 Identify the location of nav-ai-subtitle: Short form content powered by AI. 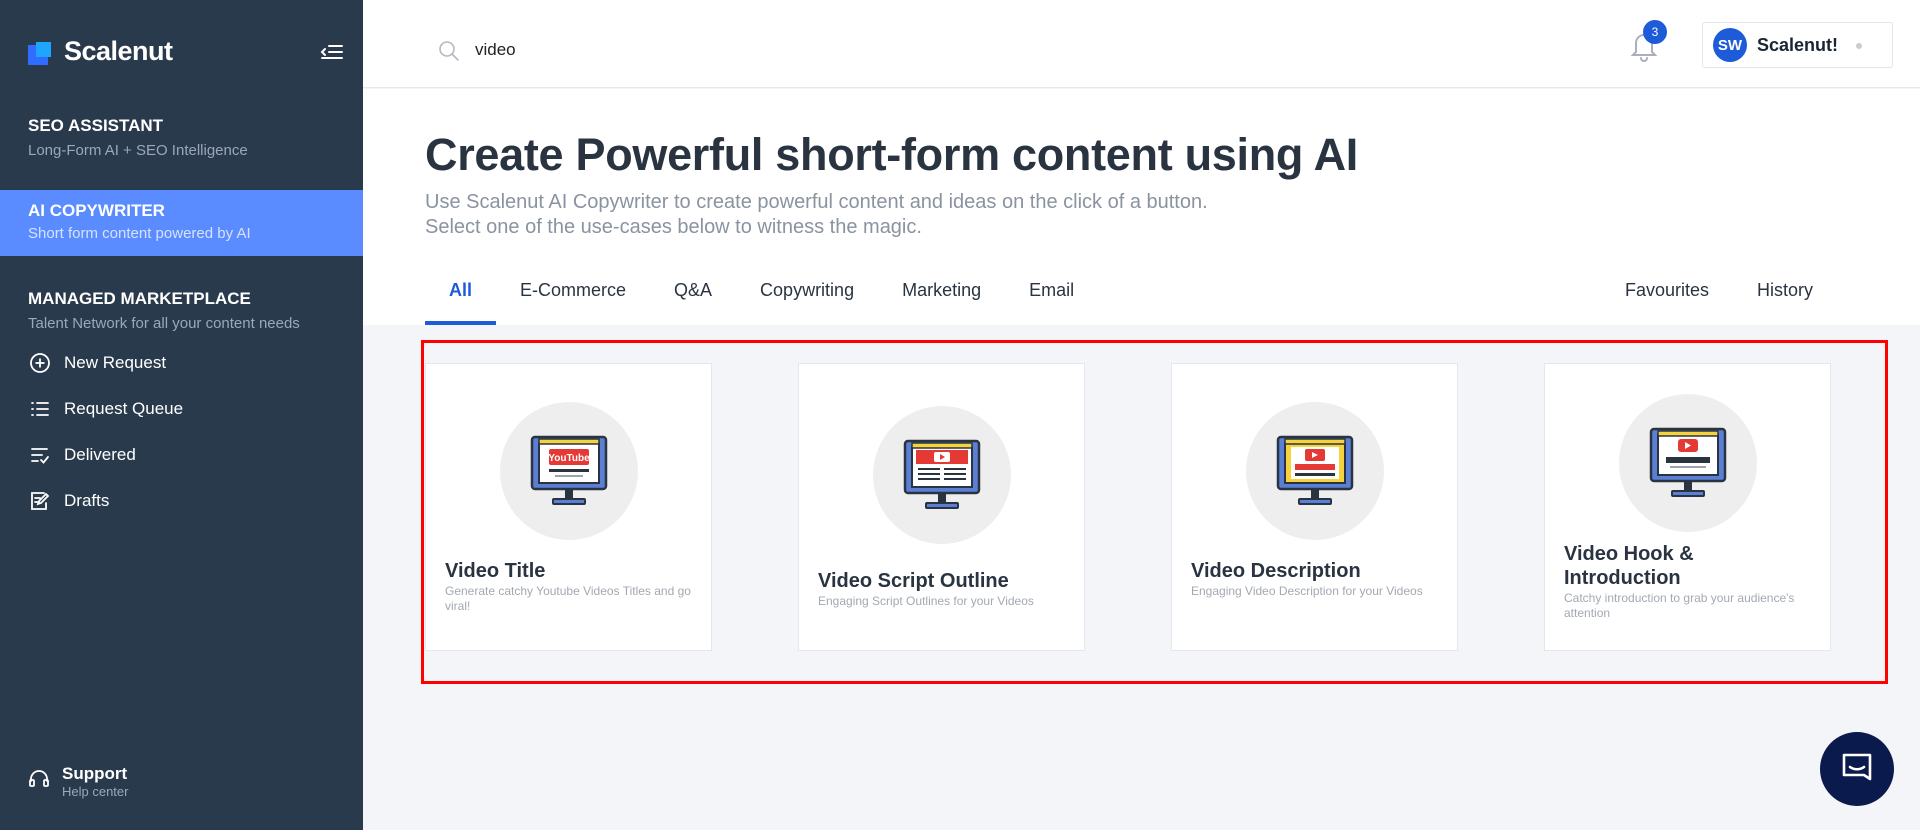
(139, 233).